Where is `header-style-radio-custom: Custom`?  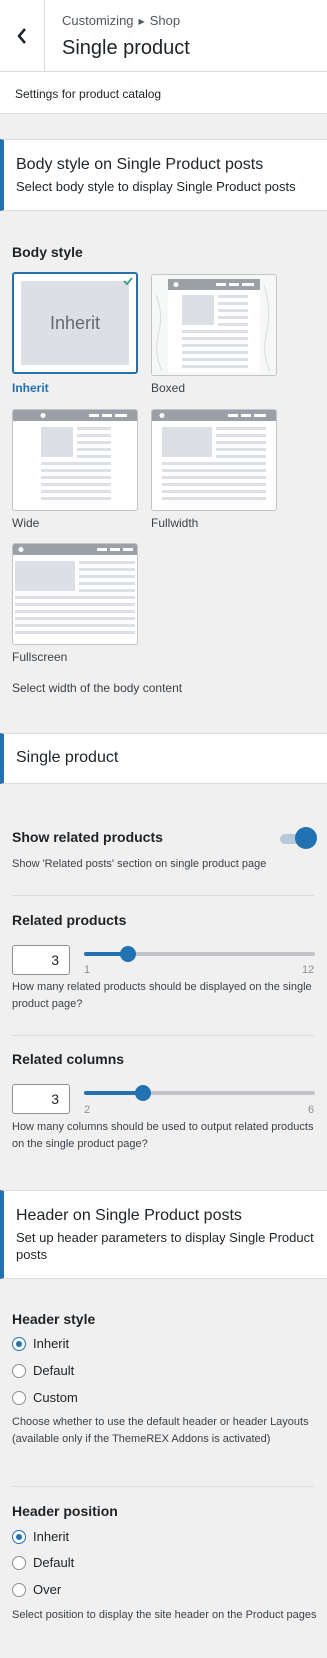
header-style-radio-custom: Custom is located at coordinates (45, 1397).